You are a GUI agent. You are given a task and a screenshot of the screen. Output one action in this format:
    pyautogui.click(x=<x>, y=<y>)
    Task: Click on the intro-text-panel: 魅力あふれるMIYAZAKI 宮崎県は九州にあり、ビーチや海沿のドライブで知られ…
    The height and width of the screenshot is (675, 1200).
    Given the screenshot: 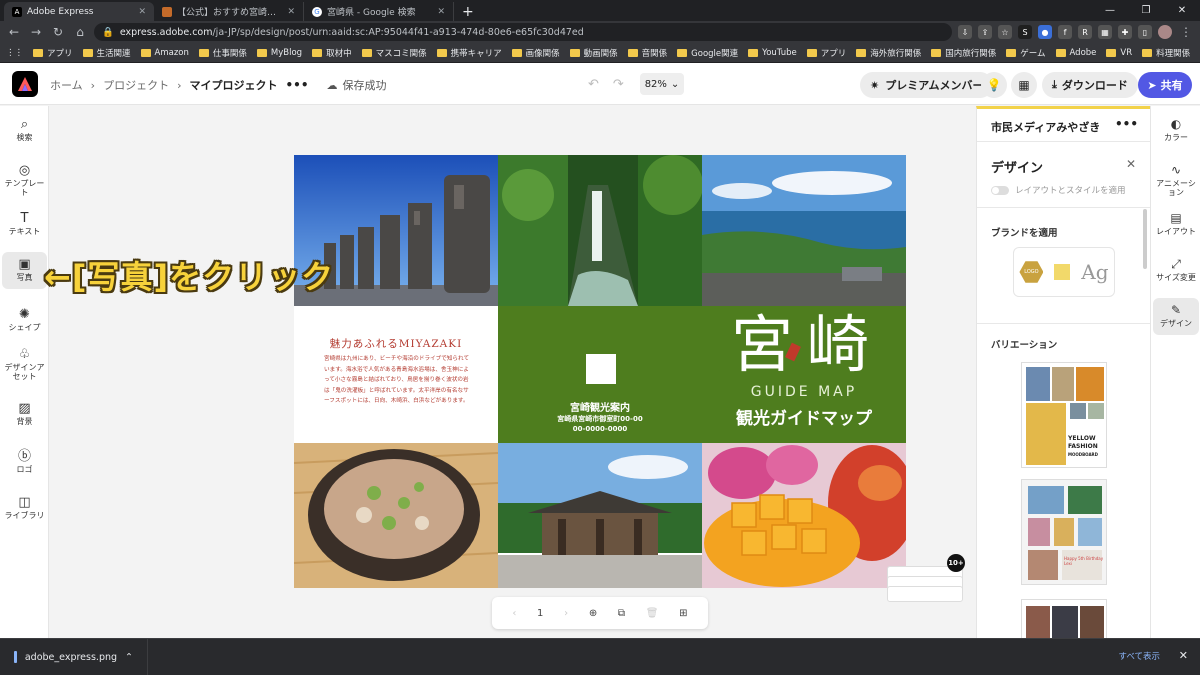 What is the action you would take?
    pyautogui.click(x=396, y=374)
    